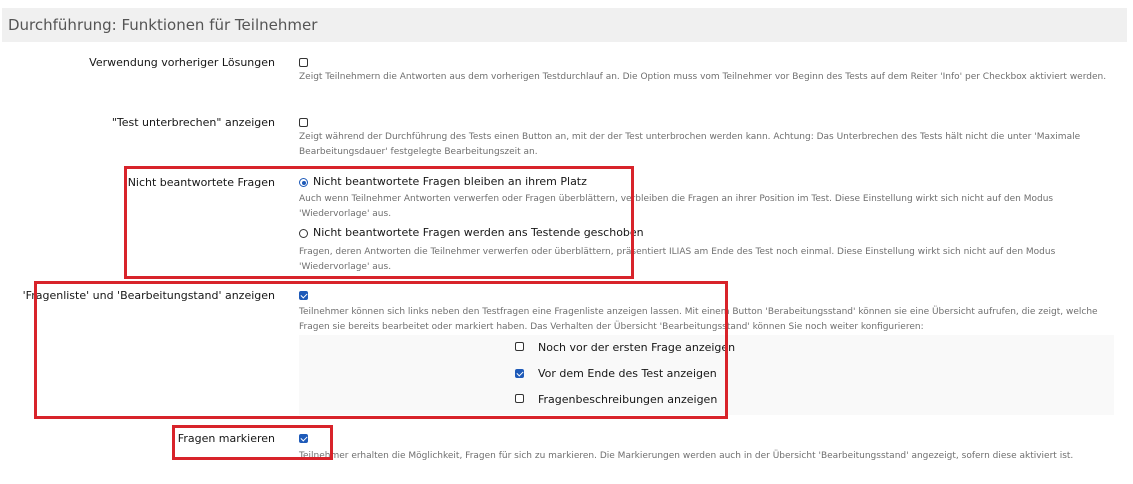 This screenshot has height=484, width=1133. I want to click on suspend-test-checkbox, so click(303, 122).